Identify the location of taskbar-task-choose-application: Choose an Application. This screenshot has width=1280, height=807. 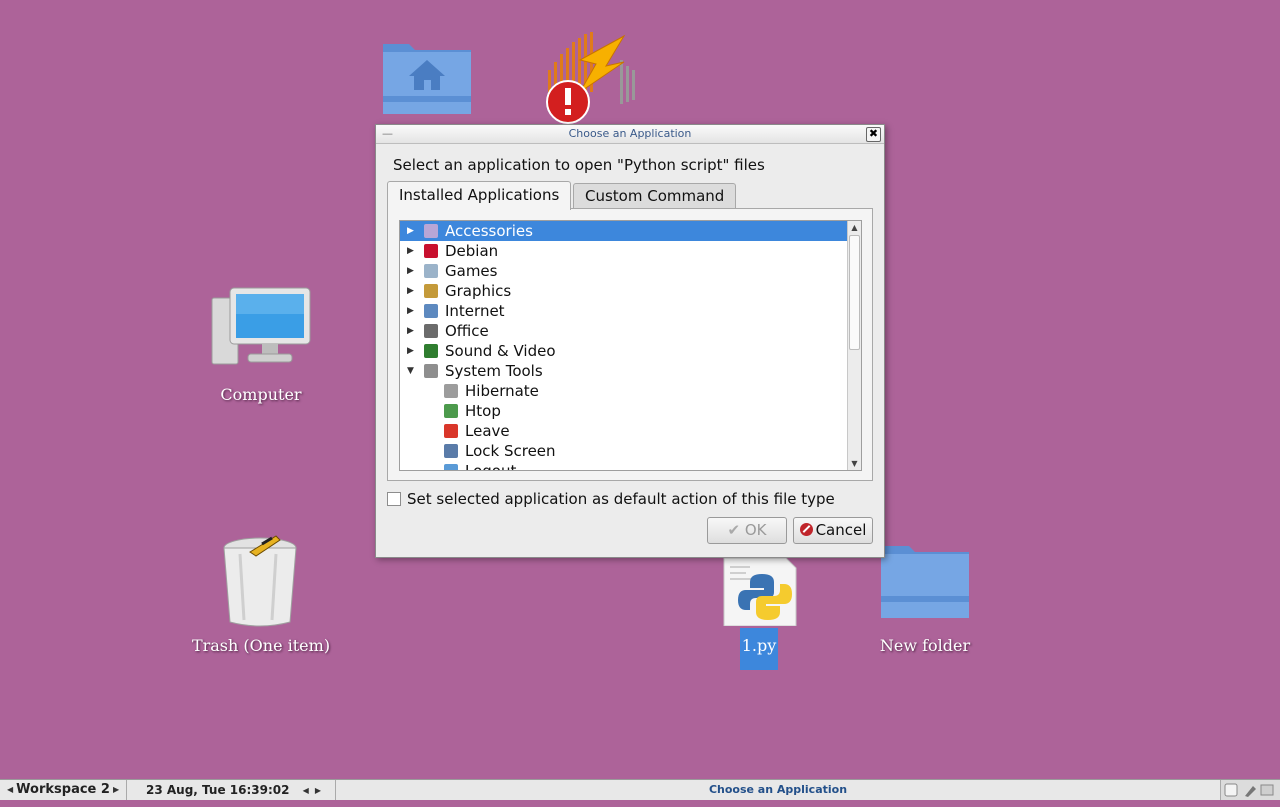
(778, 790).